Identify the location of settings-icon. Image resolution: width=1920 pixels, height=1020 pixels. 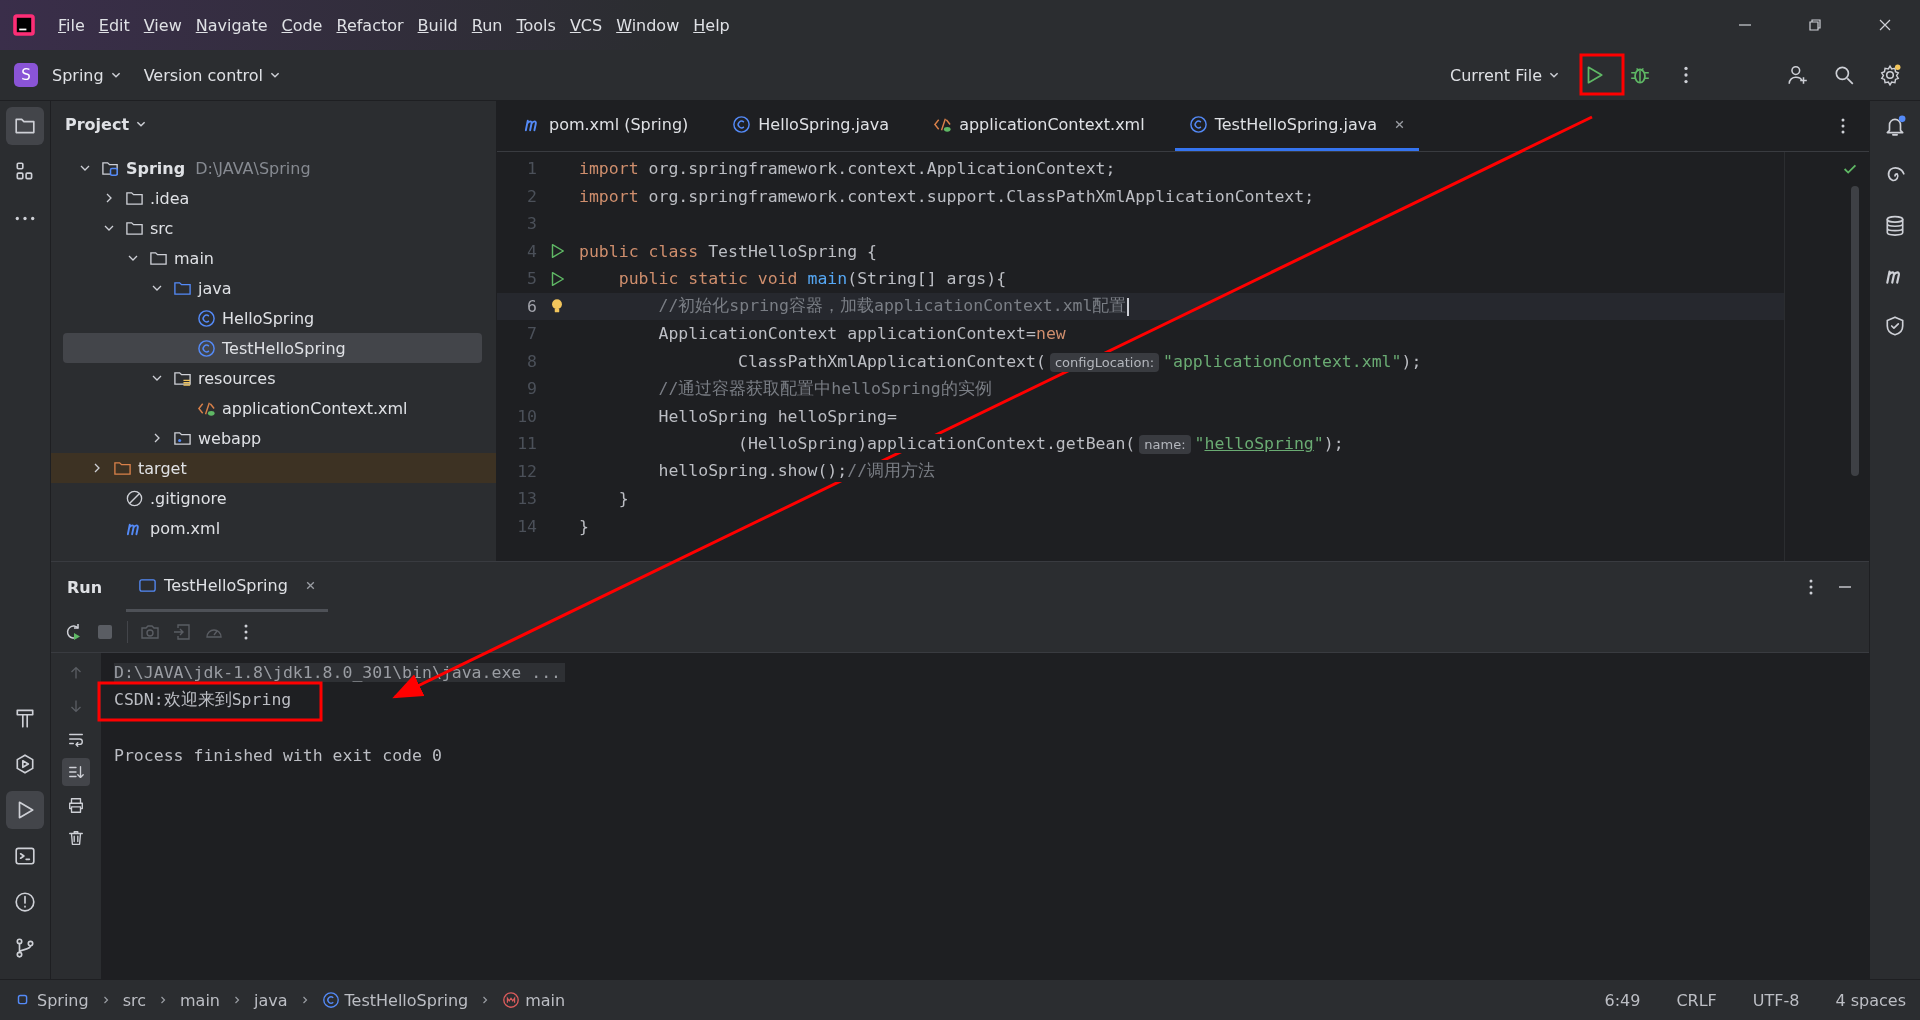
(1890, 75).